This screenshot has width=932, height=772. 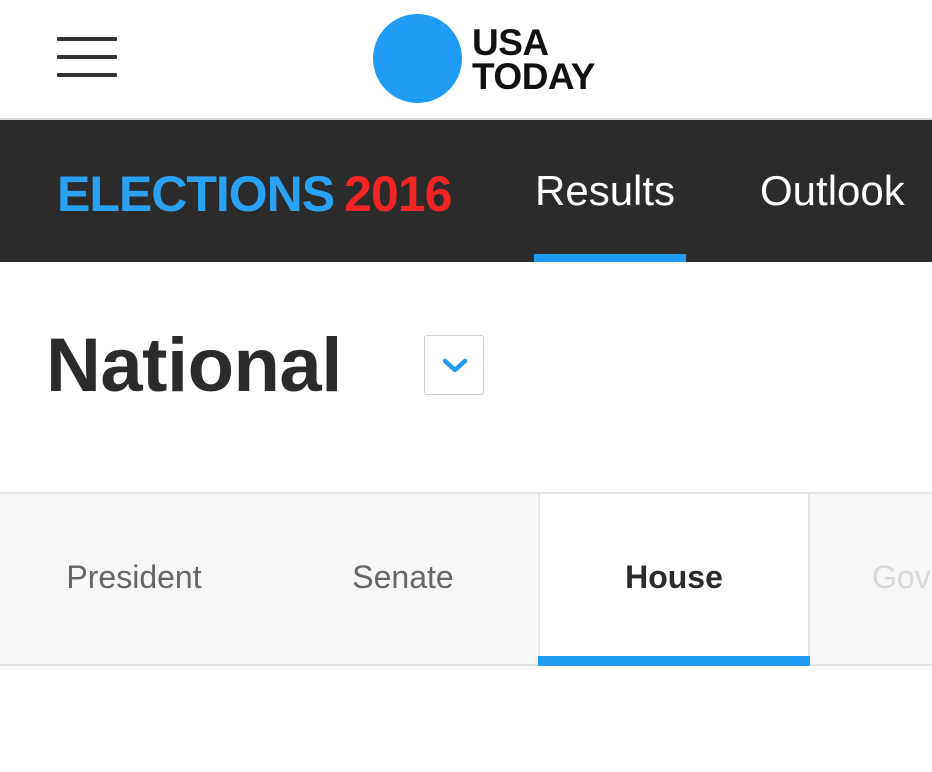 What do you see at coordinates (674, 661) in the screenshot?
I see `active-race-tab-underline` at bounding box center [674, 661].